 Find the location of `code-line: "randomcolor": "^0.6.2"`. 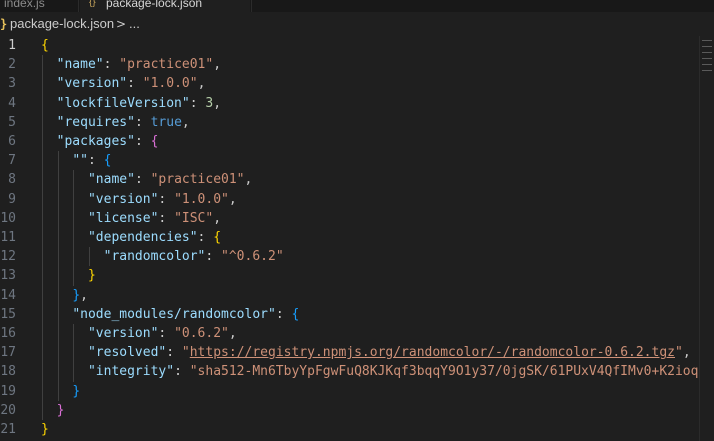

code-line: "randomcolor": "^0.6.2" is located at coordinates (162, 256).